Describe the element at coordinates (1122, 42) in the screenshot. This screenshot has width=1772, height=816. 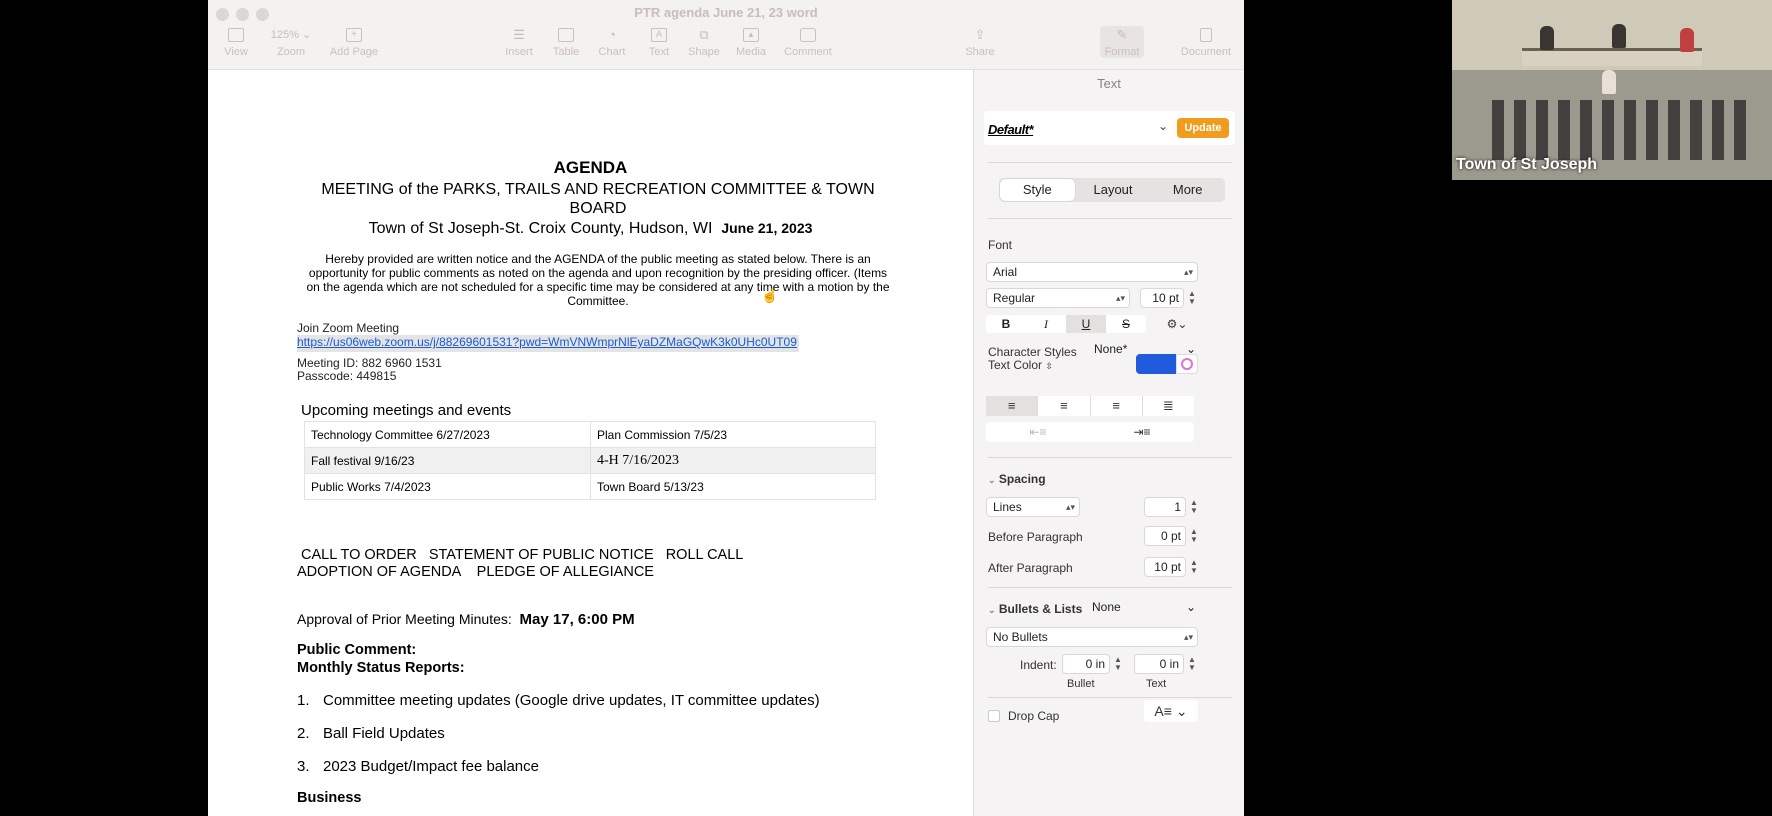
I see `format-button: ✎ Format` at that location.